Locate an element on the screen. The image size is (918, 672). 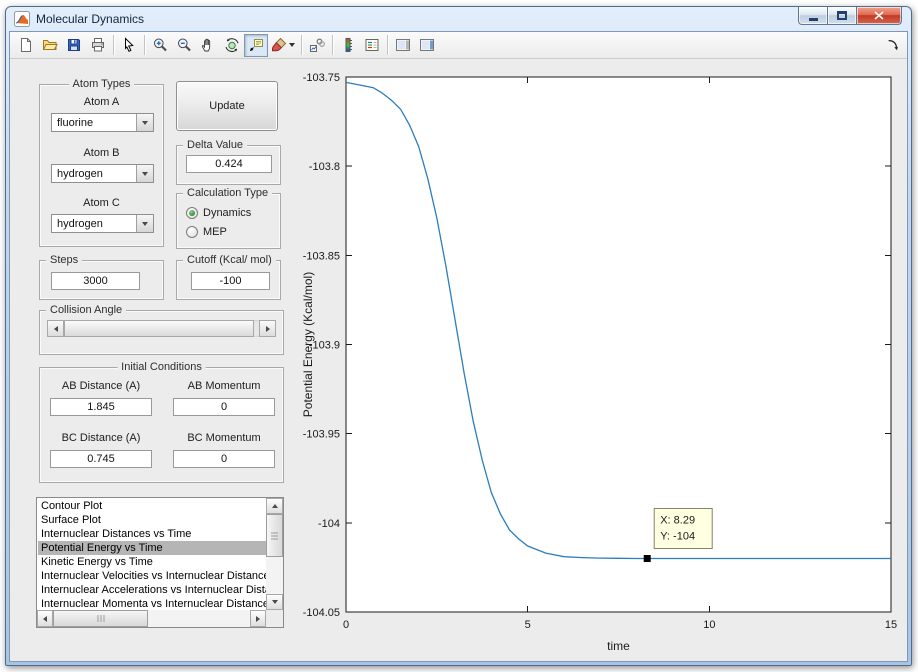
atom-a-select: fluorine is located at coordinates (102, 122).